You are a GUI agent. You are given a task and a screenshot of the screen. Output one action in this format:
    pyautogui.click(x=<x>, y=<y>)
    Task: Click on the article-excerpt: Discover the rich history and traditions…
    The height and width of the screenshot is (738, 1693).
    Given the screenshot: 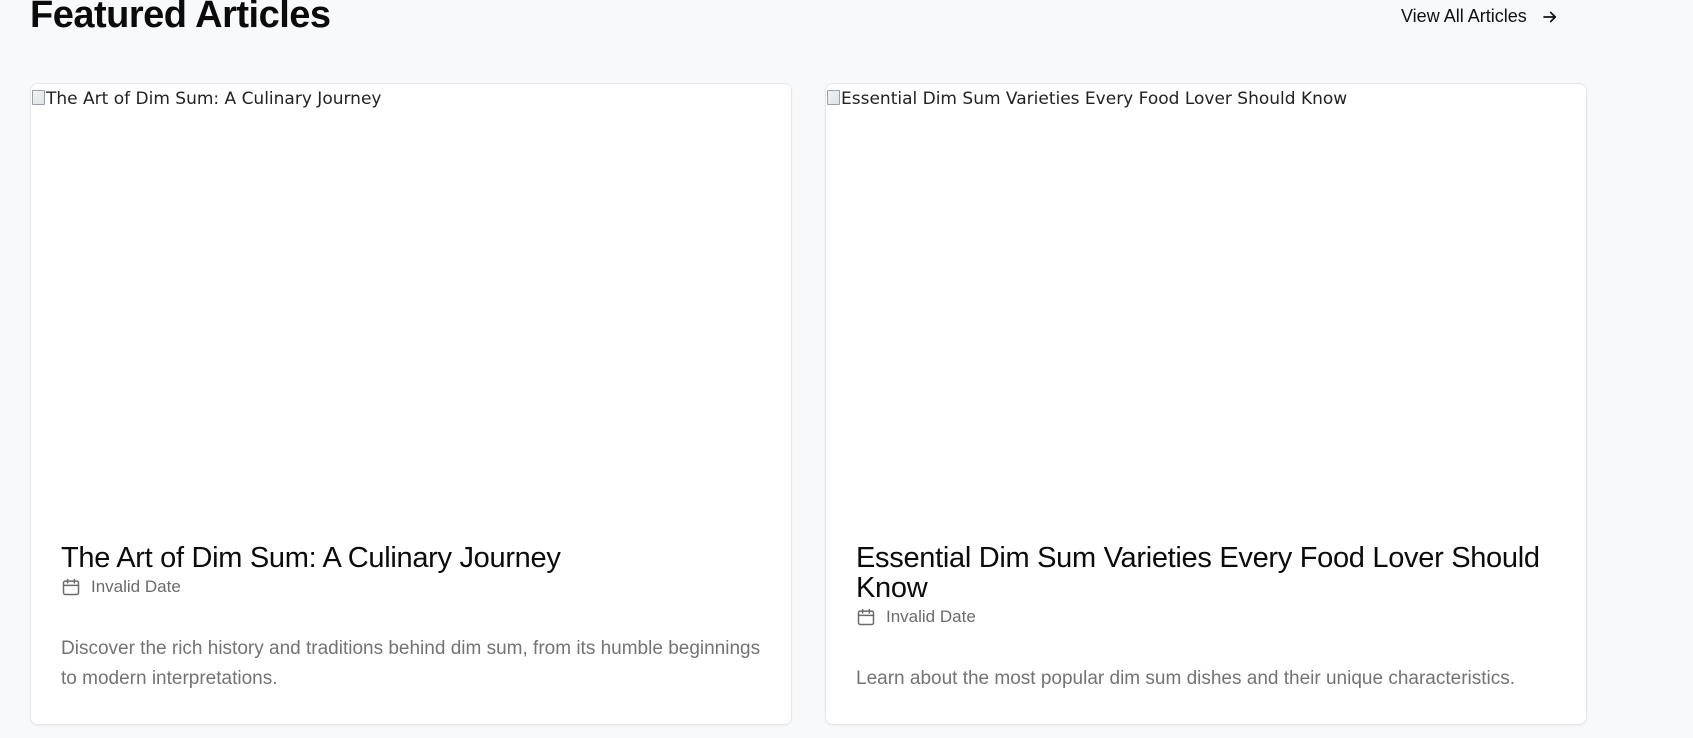 What is the action you would take?
    pyautogui.click(x=411, y=663)
    